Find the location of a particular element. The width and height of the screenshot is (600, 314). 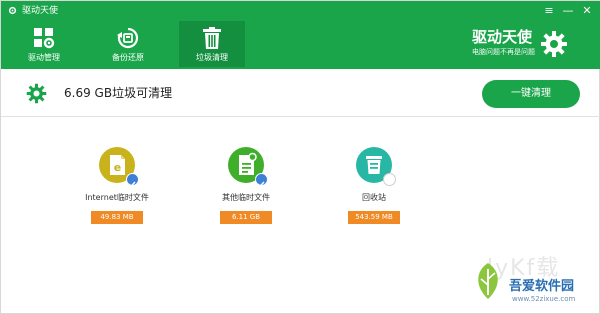

watermark-leaf-logo-icon is located at coordinates (488, 281).